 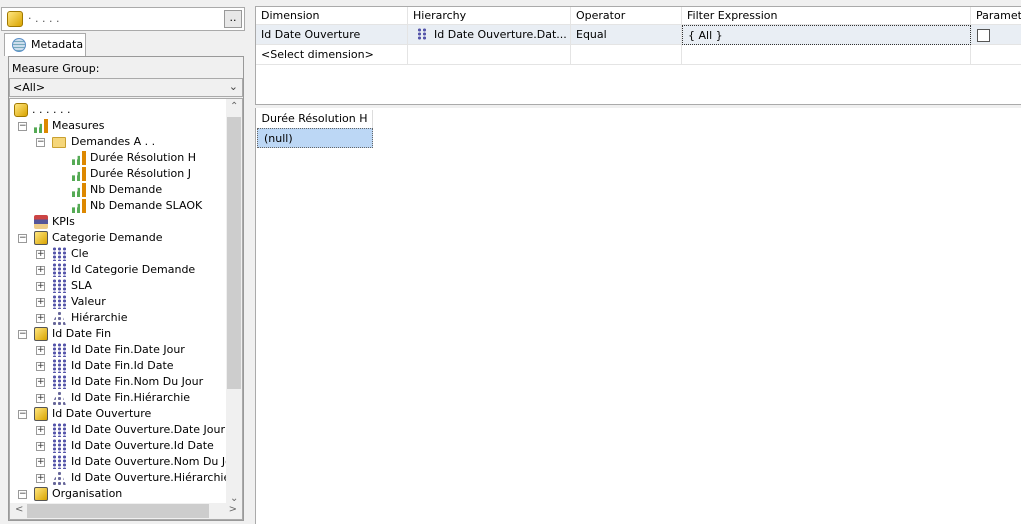 I want to click on cell-expression-empty, so click(x=826, y=55).